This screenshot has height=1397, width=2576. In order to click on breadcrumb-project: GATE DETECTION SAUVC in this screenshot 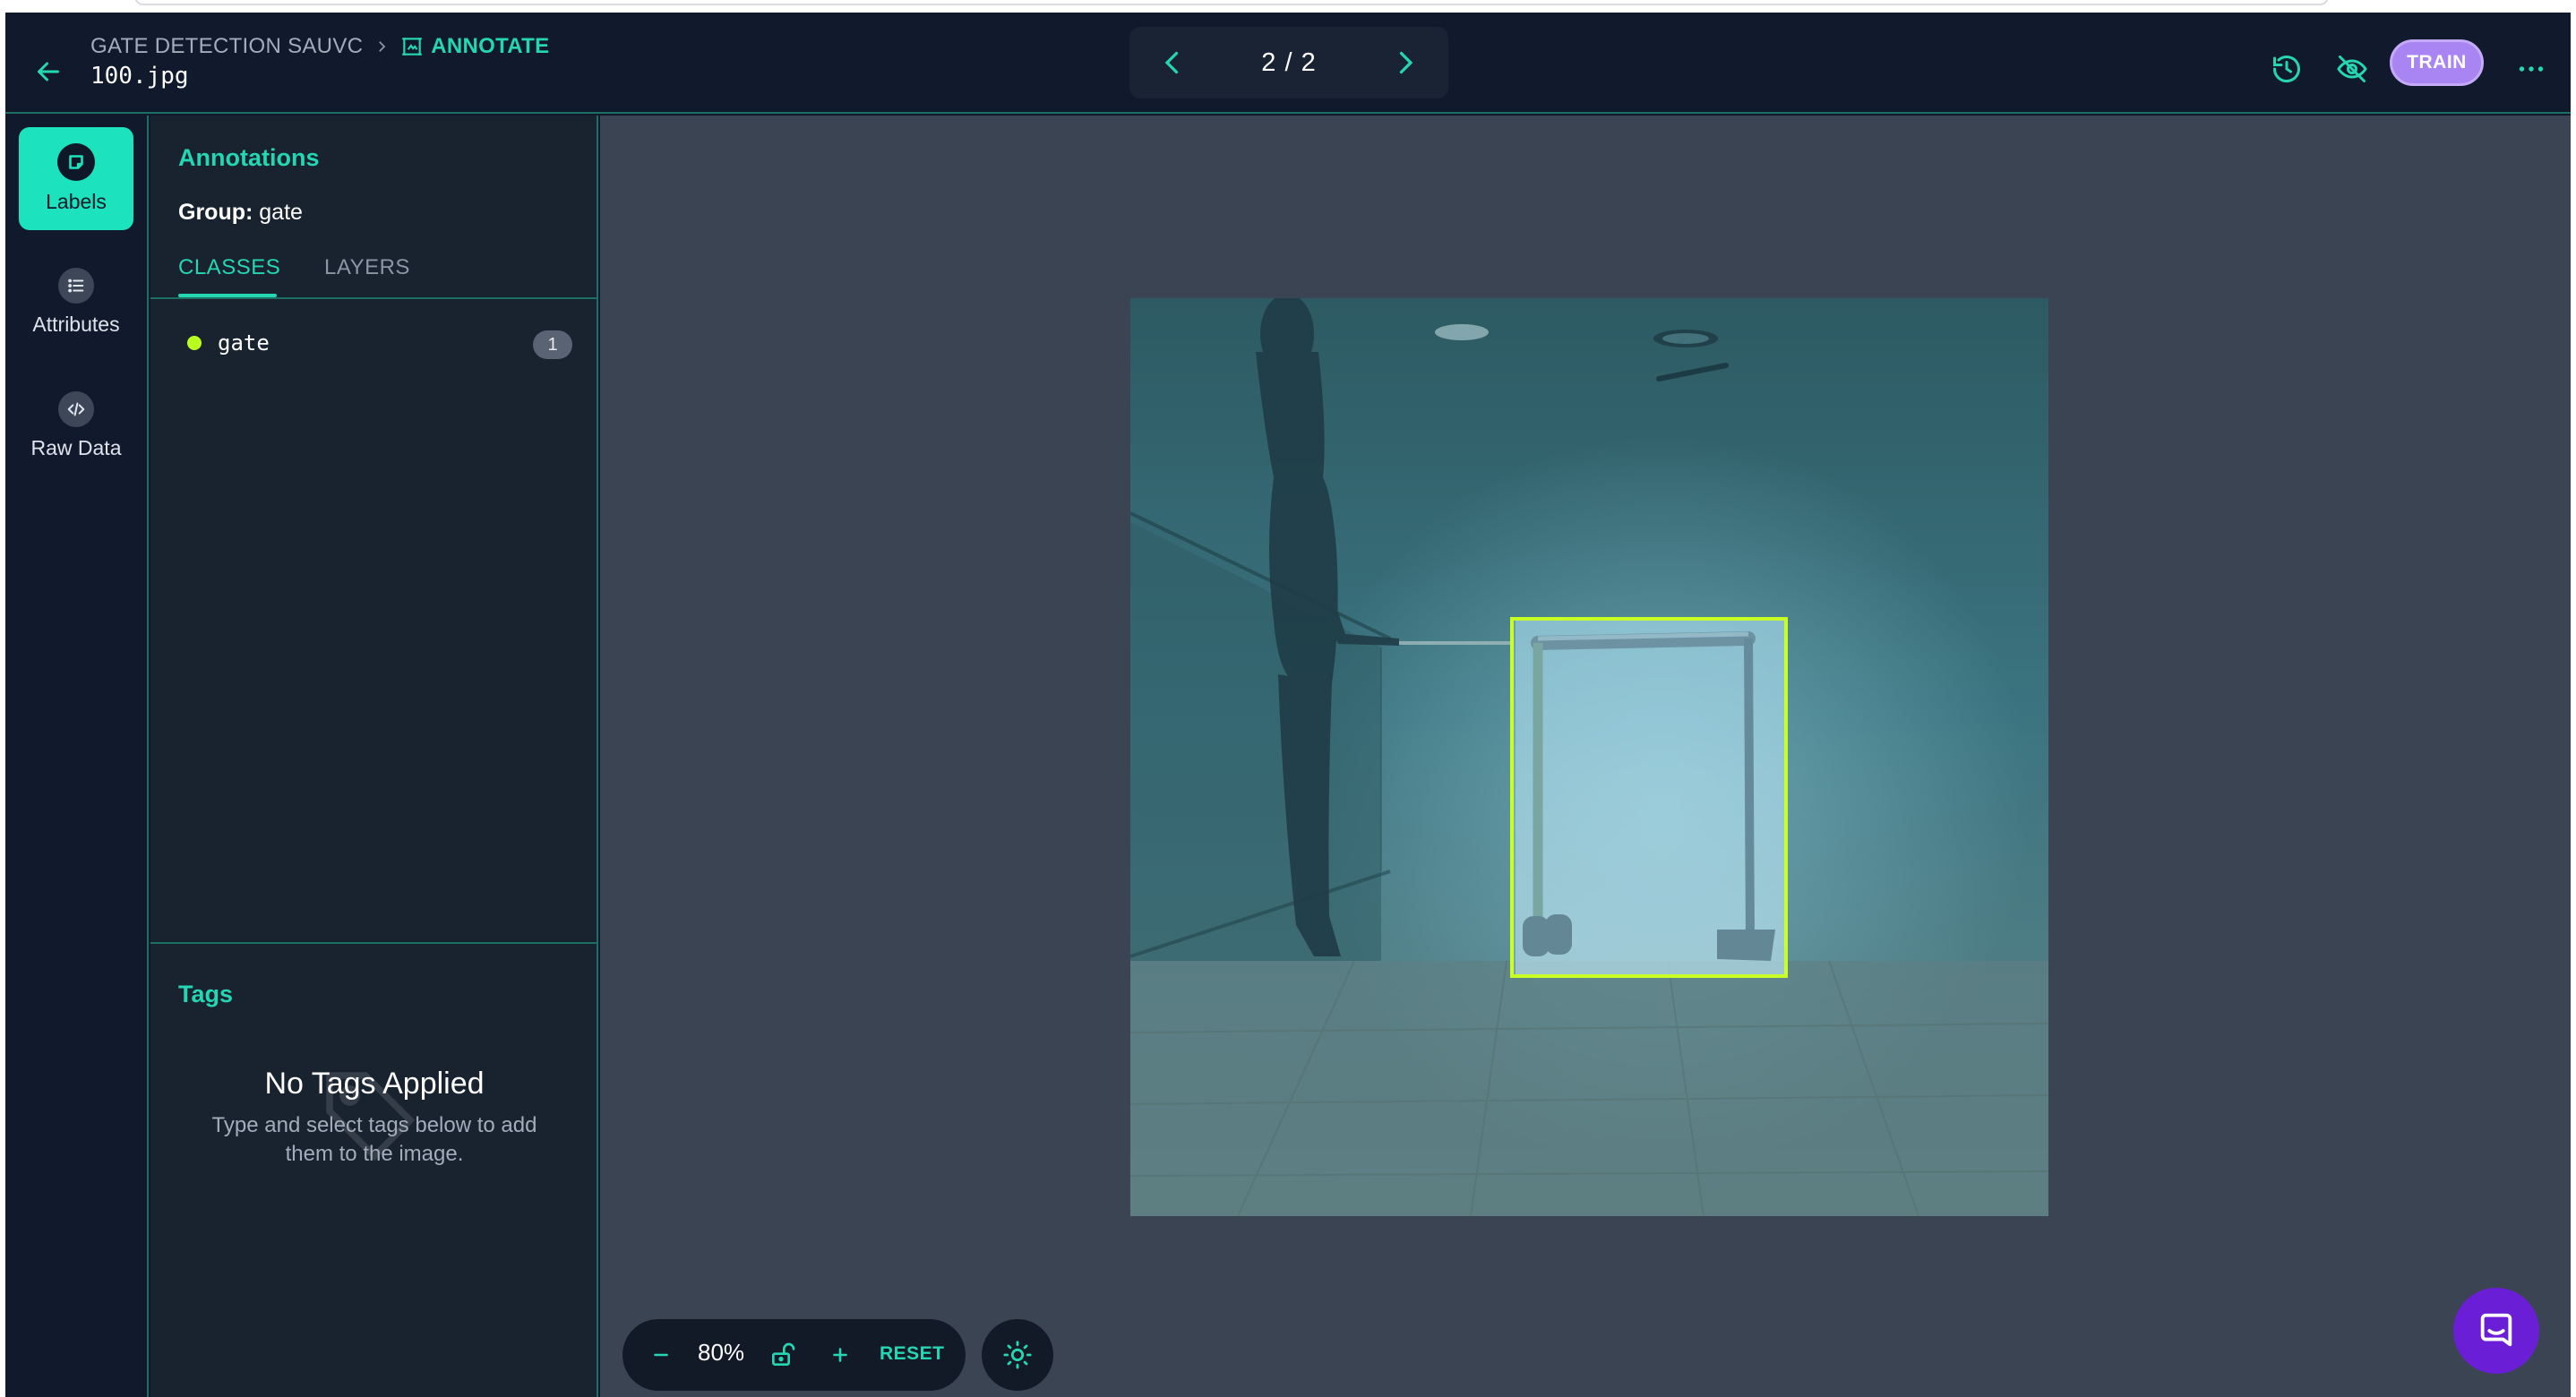, I will do `click(226, 46)`.